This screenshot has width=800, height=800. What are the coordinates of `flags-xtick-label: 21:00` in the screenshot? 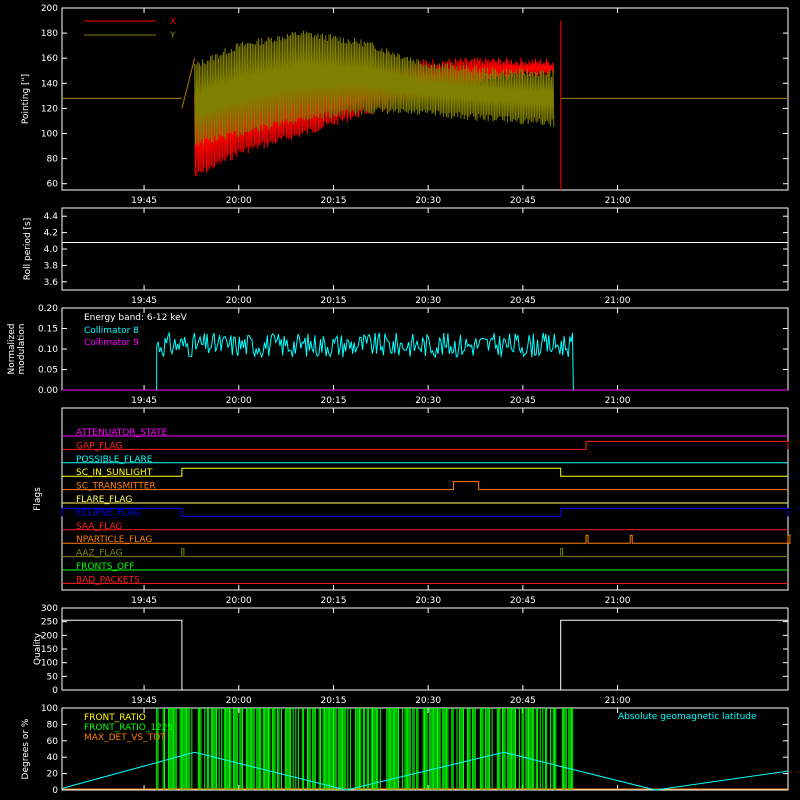 It's located at (618, 601).